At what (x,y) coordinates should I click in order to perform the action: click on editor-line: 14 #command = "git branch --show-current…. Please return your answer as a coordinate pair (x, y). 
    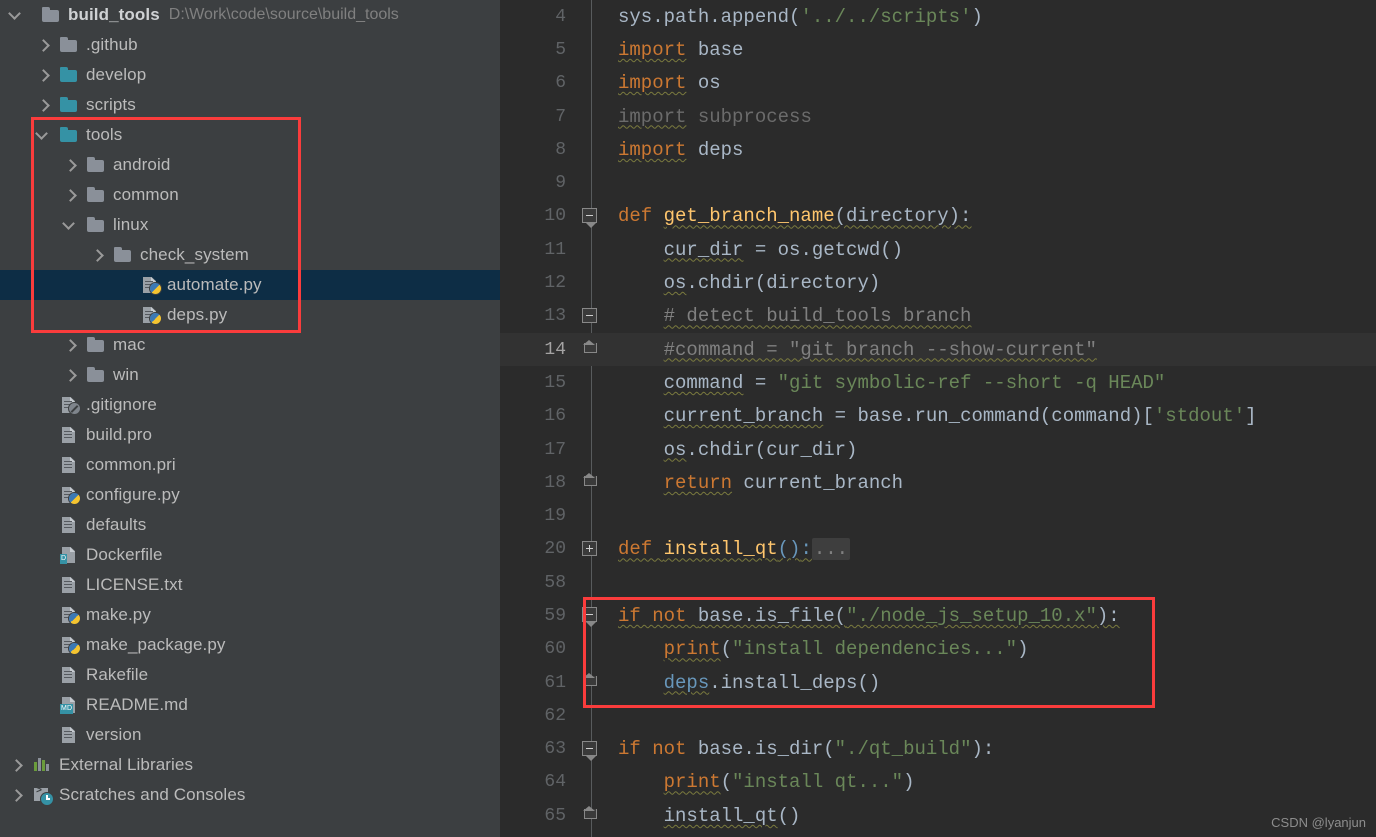
    Looking at the image, I should click on (938, 349).